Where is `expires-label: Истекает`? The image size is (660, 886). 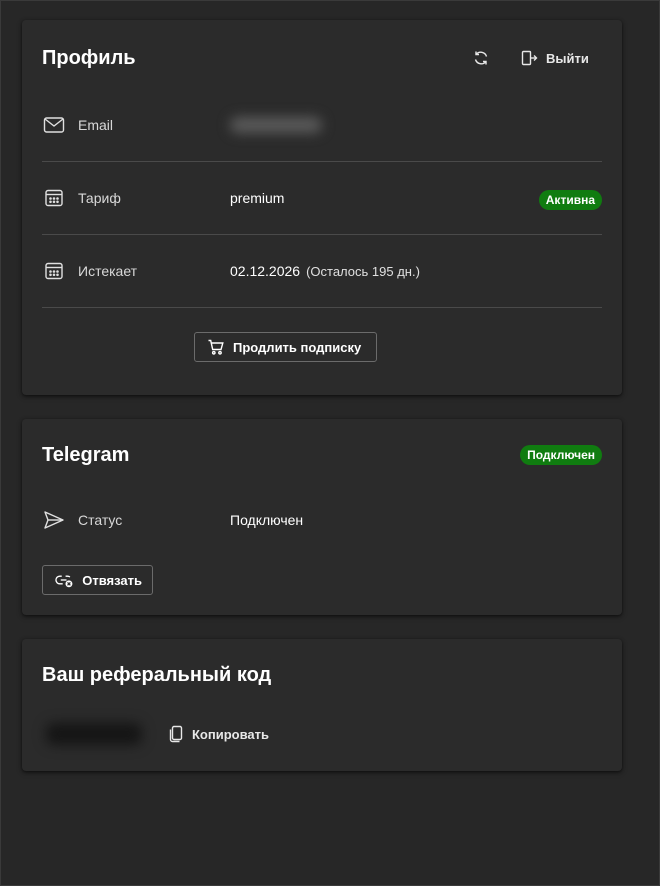 expires-label: Истекает is located at coordinates (108, 271).